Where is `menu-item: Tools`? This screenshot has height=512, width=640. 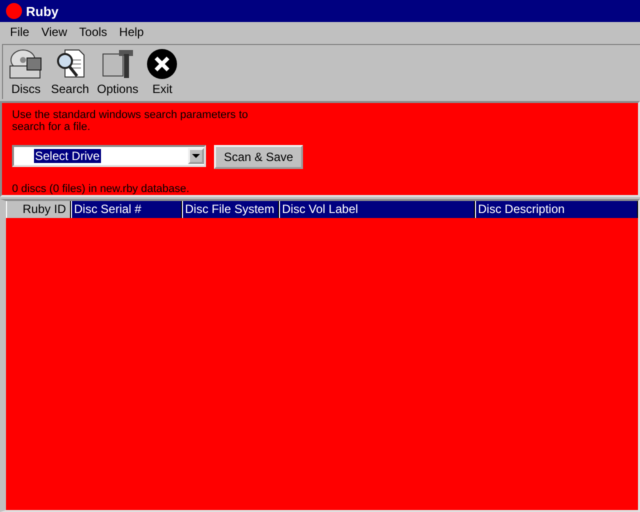 menu-item: Tools is located at coordinates (93, 32).